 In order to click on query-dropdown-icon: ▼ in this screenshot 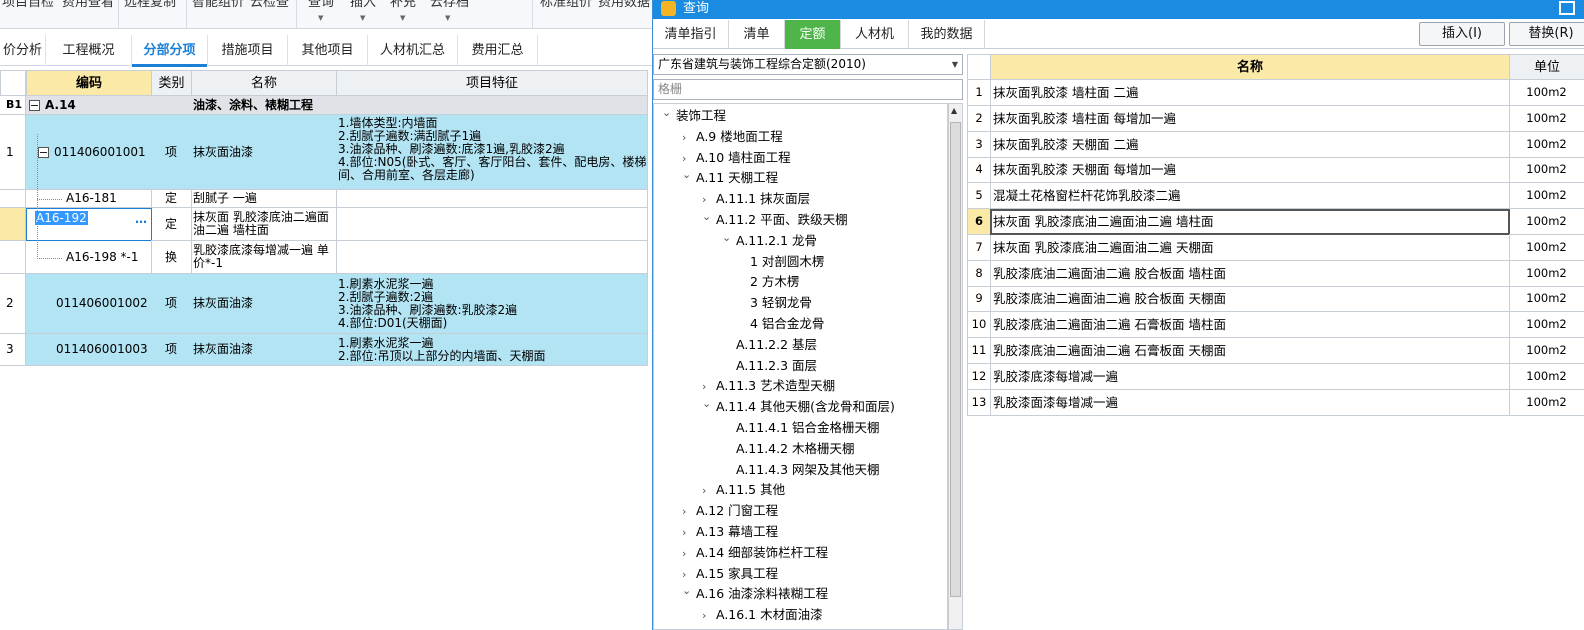, I will do `click(320, 18)`.